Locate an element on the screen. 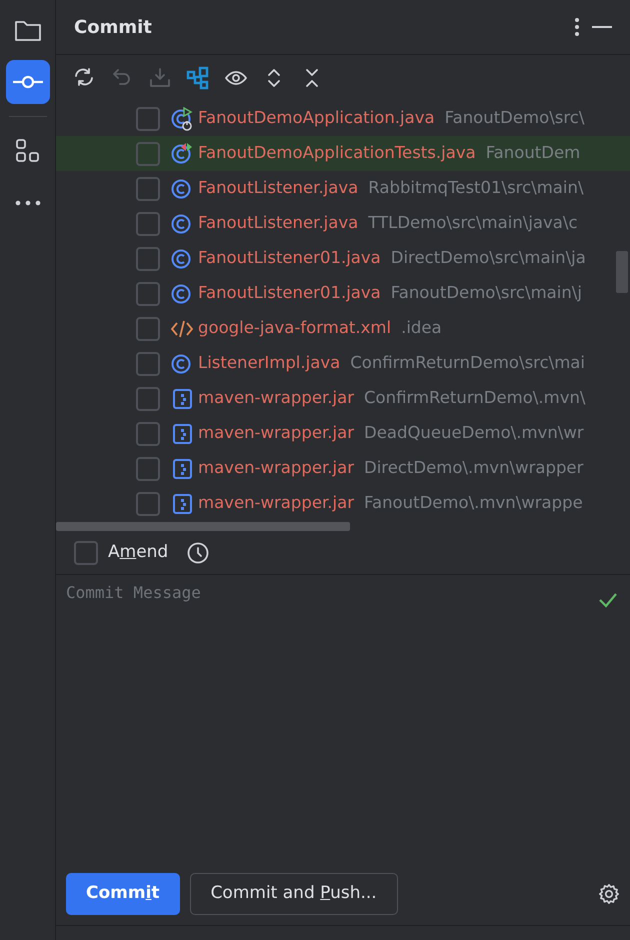 This screenshot has height=940, width=630. file-path: FanoutDemo\src\ is located at coordinates (514, 118).